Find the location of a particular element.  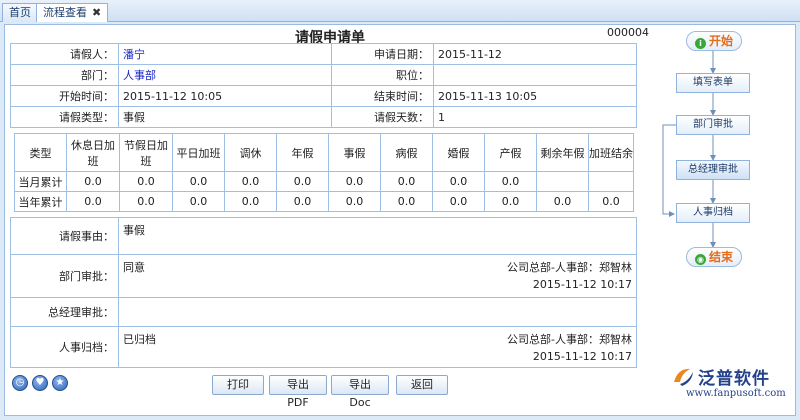

leave-type-label: 请假类型： is located at coordinates (64, 117).